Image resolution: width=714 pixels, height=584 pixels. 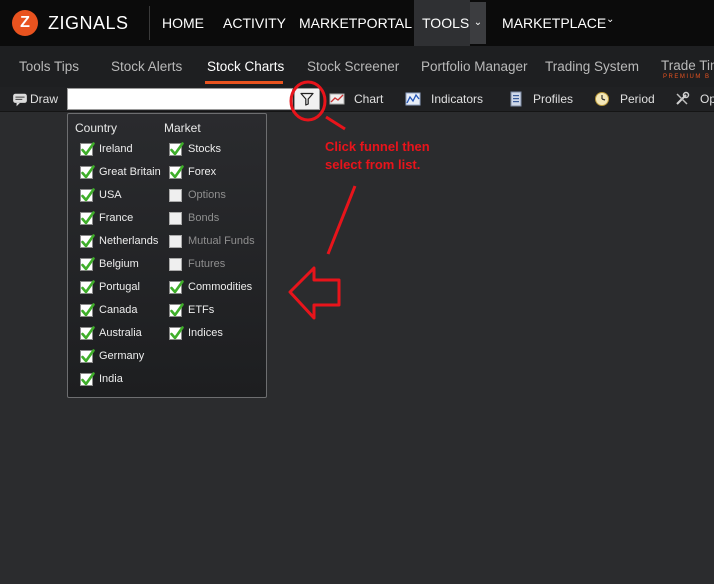 What do you see at coordinates (335, 123) in the screenshot?
I see `pointer-line` at bounding box center [335, 123].